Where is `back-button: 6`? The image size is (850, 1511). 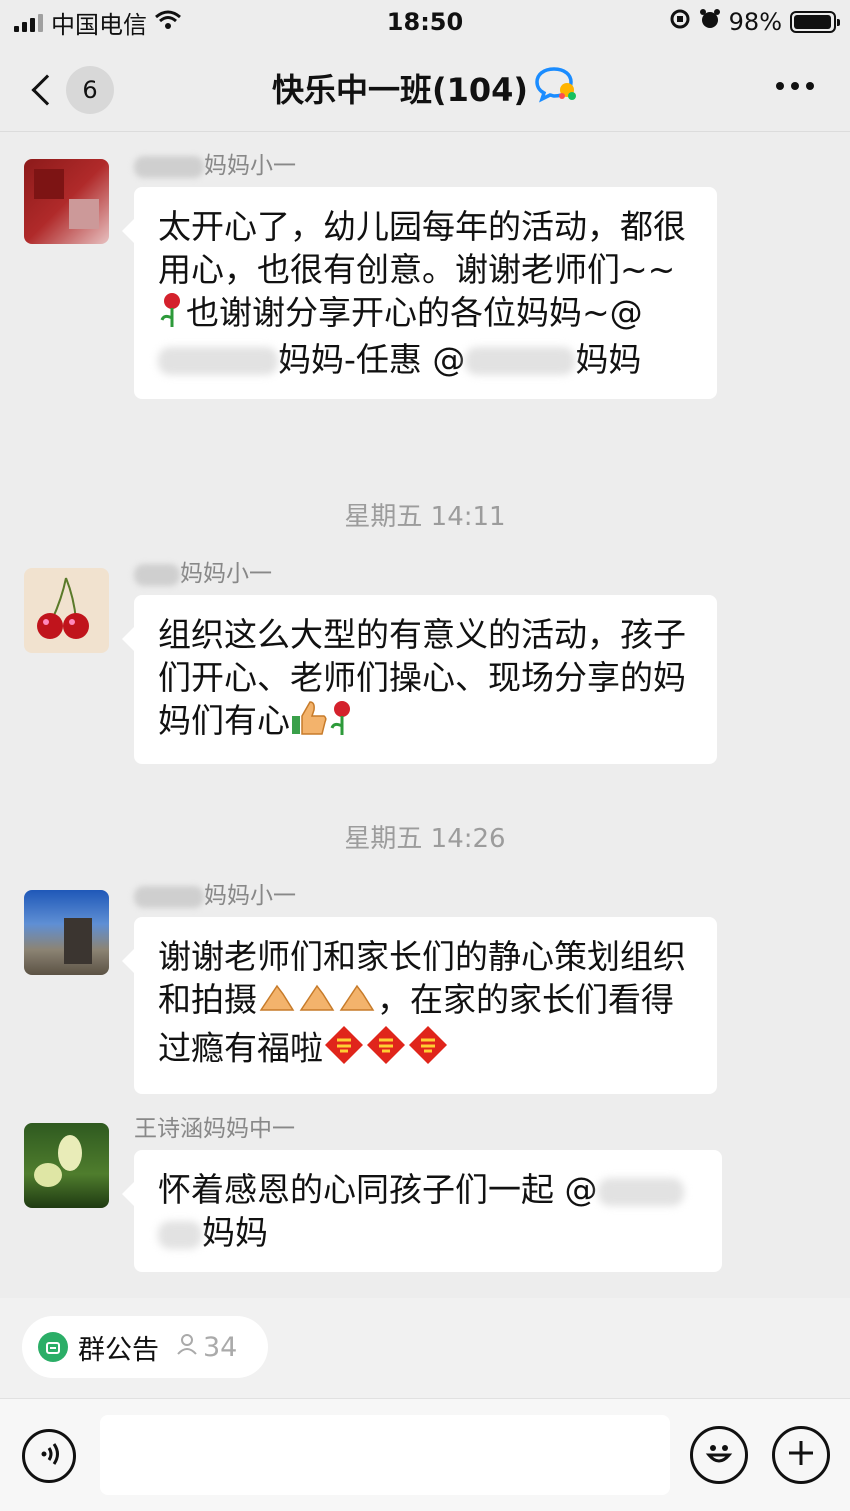 back-button: 6 is located at coordinates (71, 90).